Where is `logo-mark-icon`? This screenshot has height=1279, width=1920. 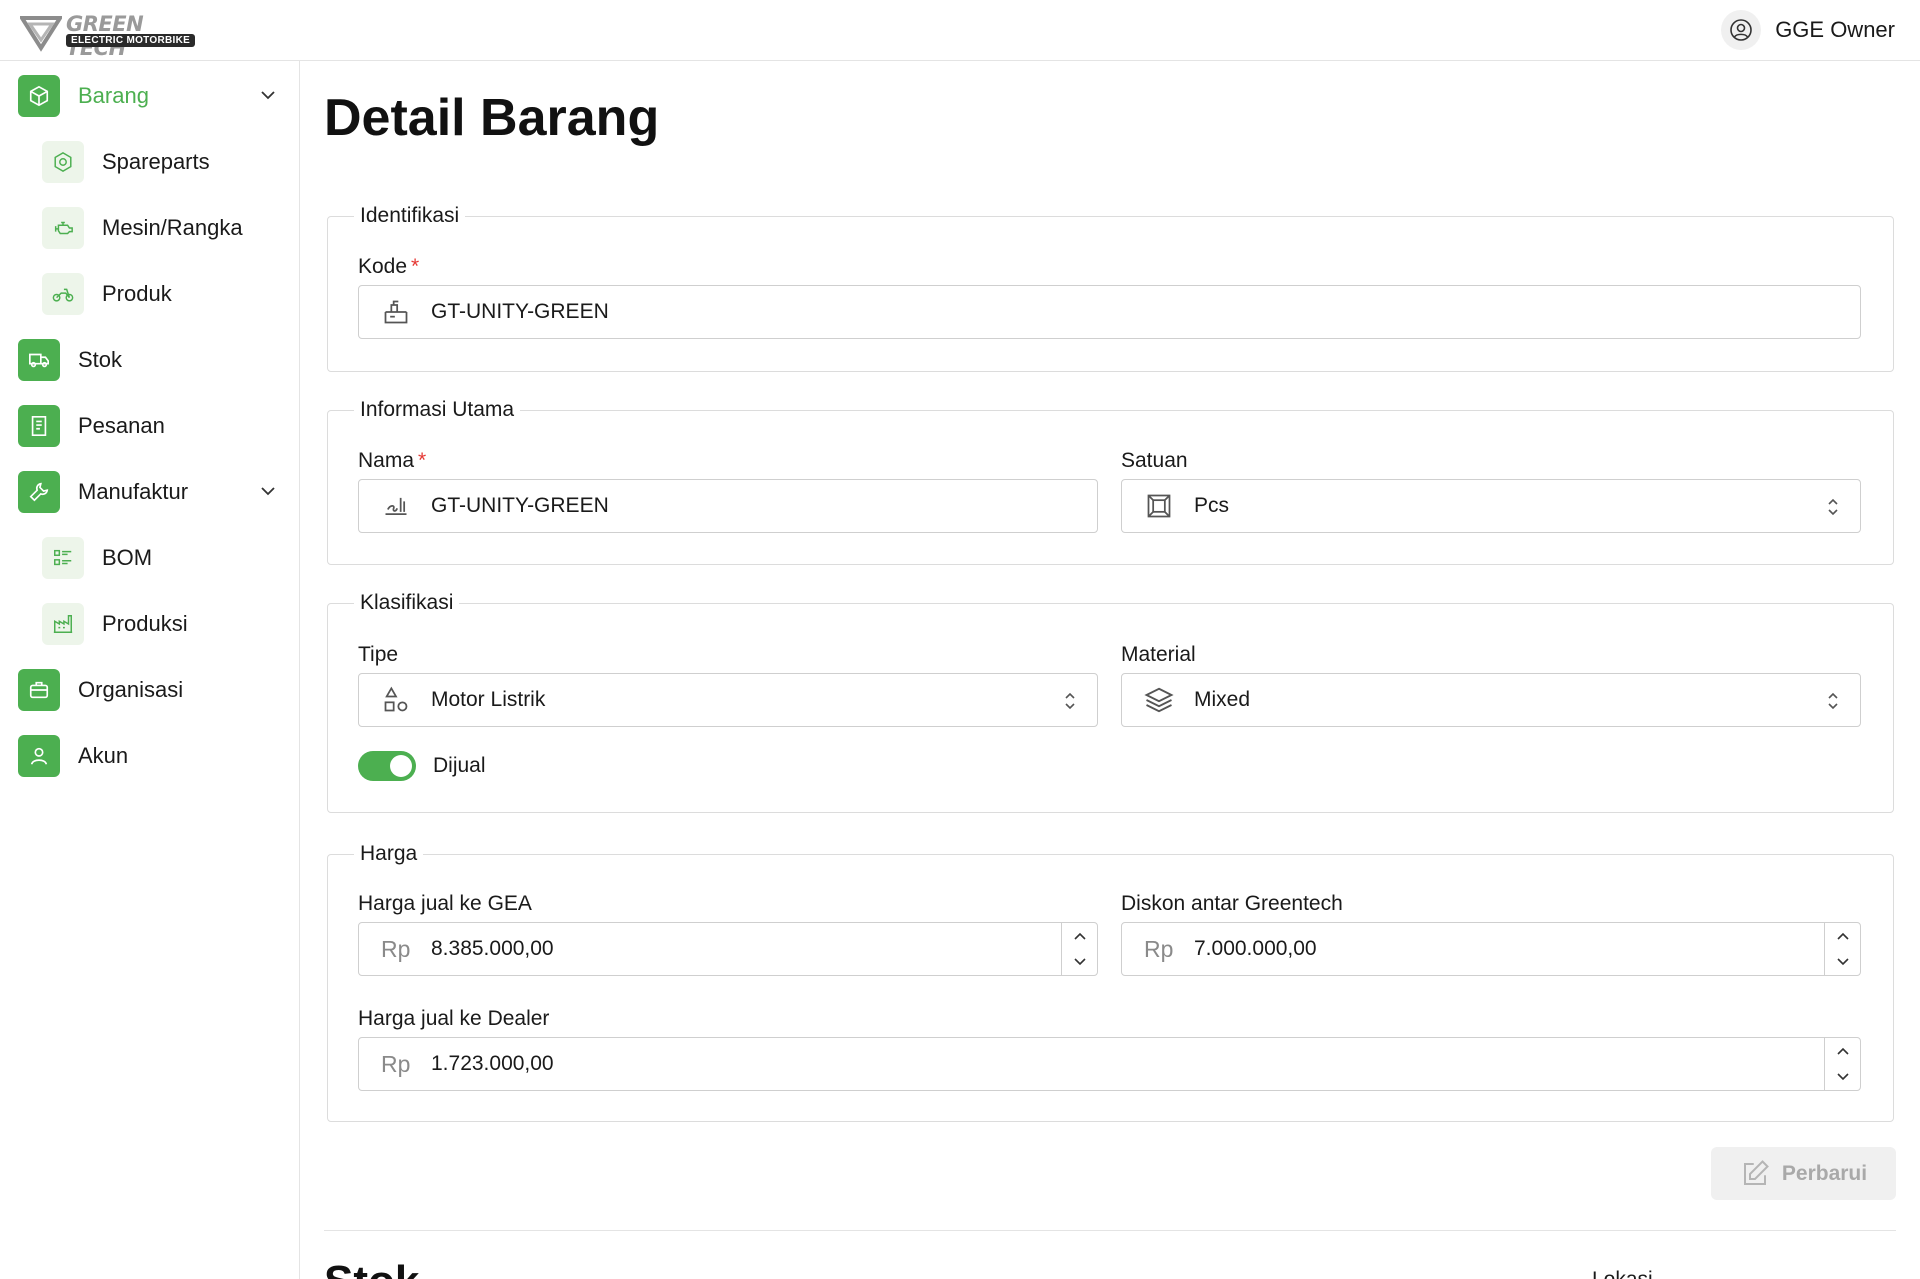
logo-mark-icon is located at coordinates (41, 34).